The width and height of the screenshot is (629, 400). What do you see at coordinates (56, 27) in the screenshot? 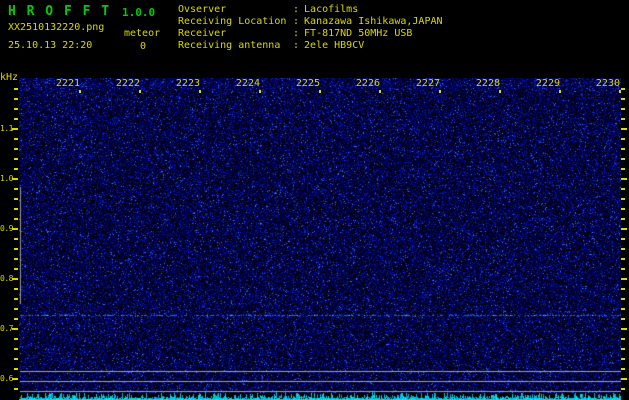
I see `output-filename: XX2510132220.png` at bounding box center [56, 27].